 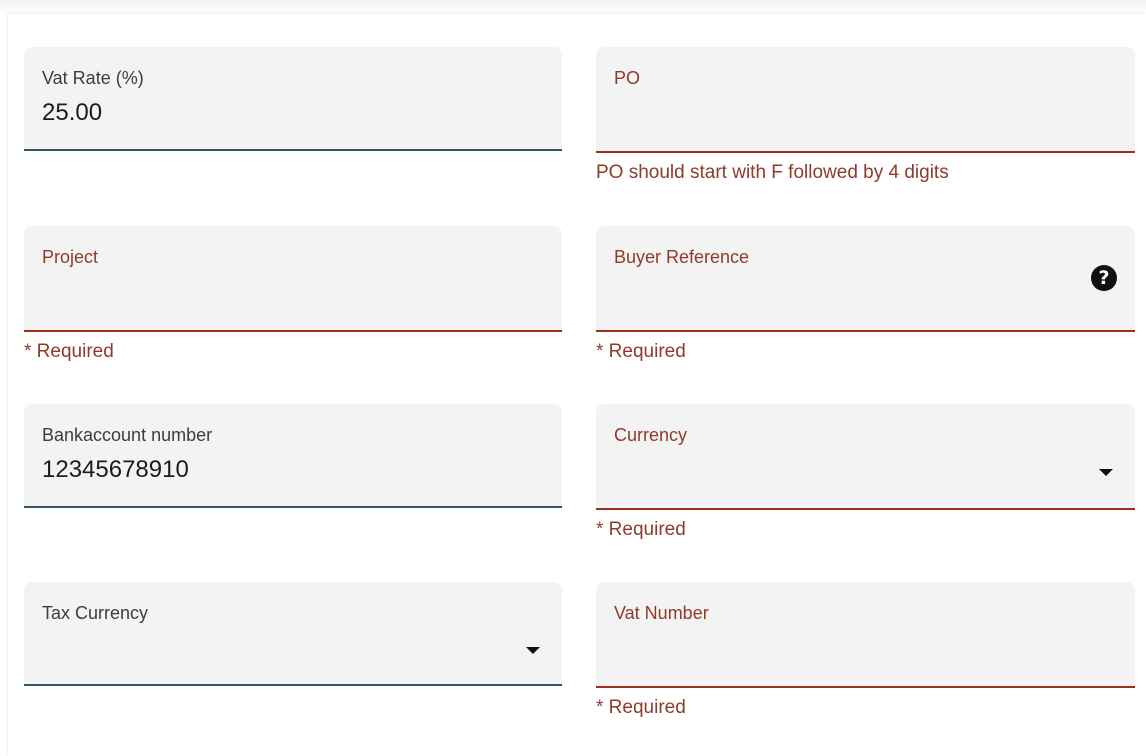 I want to click on tax-currency-label: Tax Currency, so click(x=95, y=613).